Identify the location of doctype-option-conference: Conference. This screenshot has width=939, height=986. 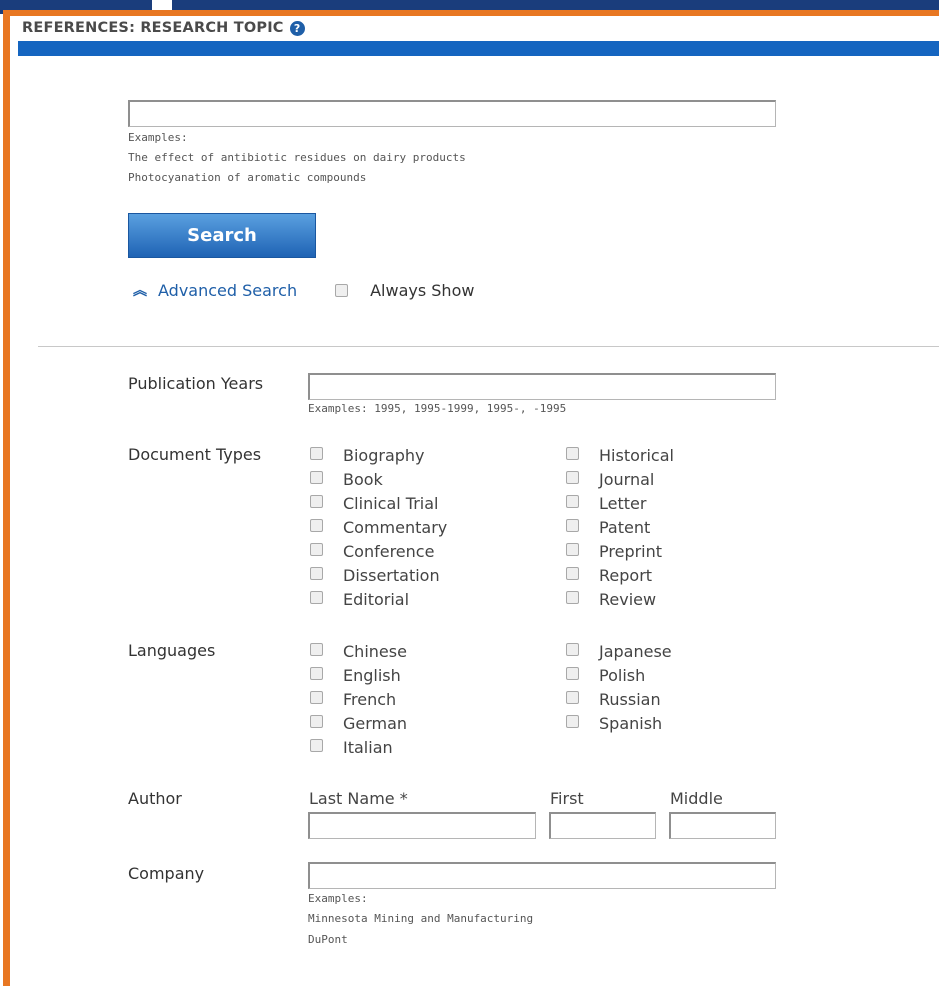
(372, 551).